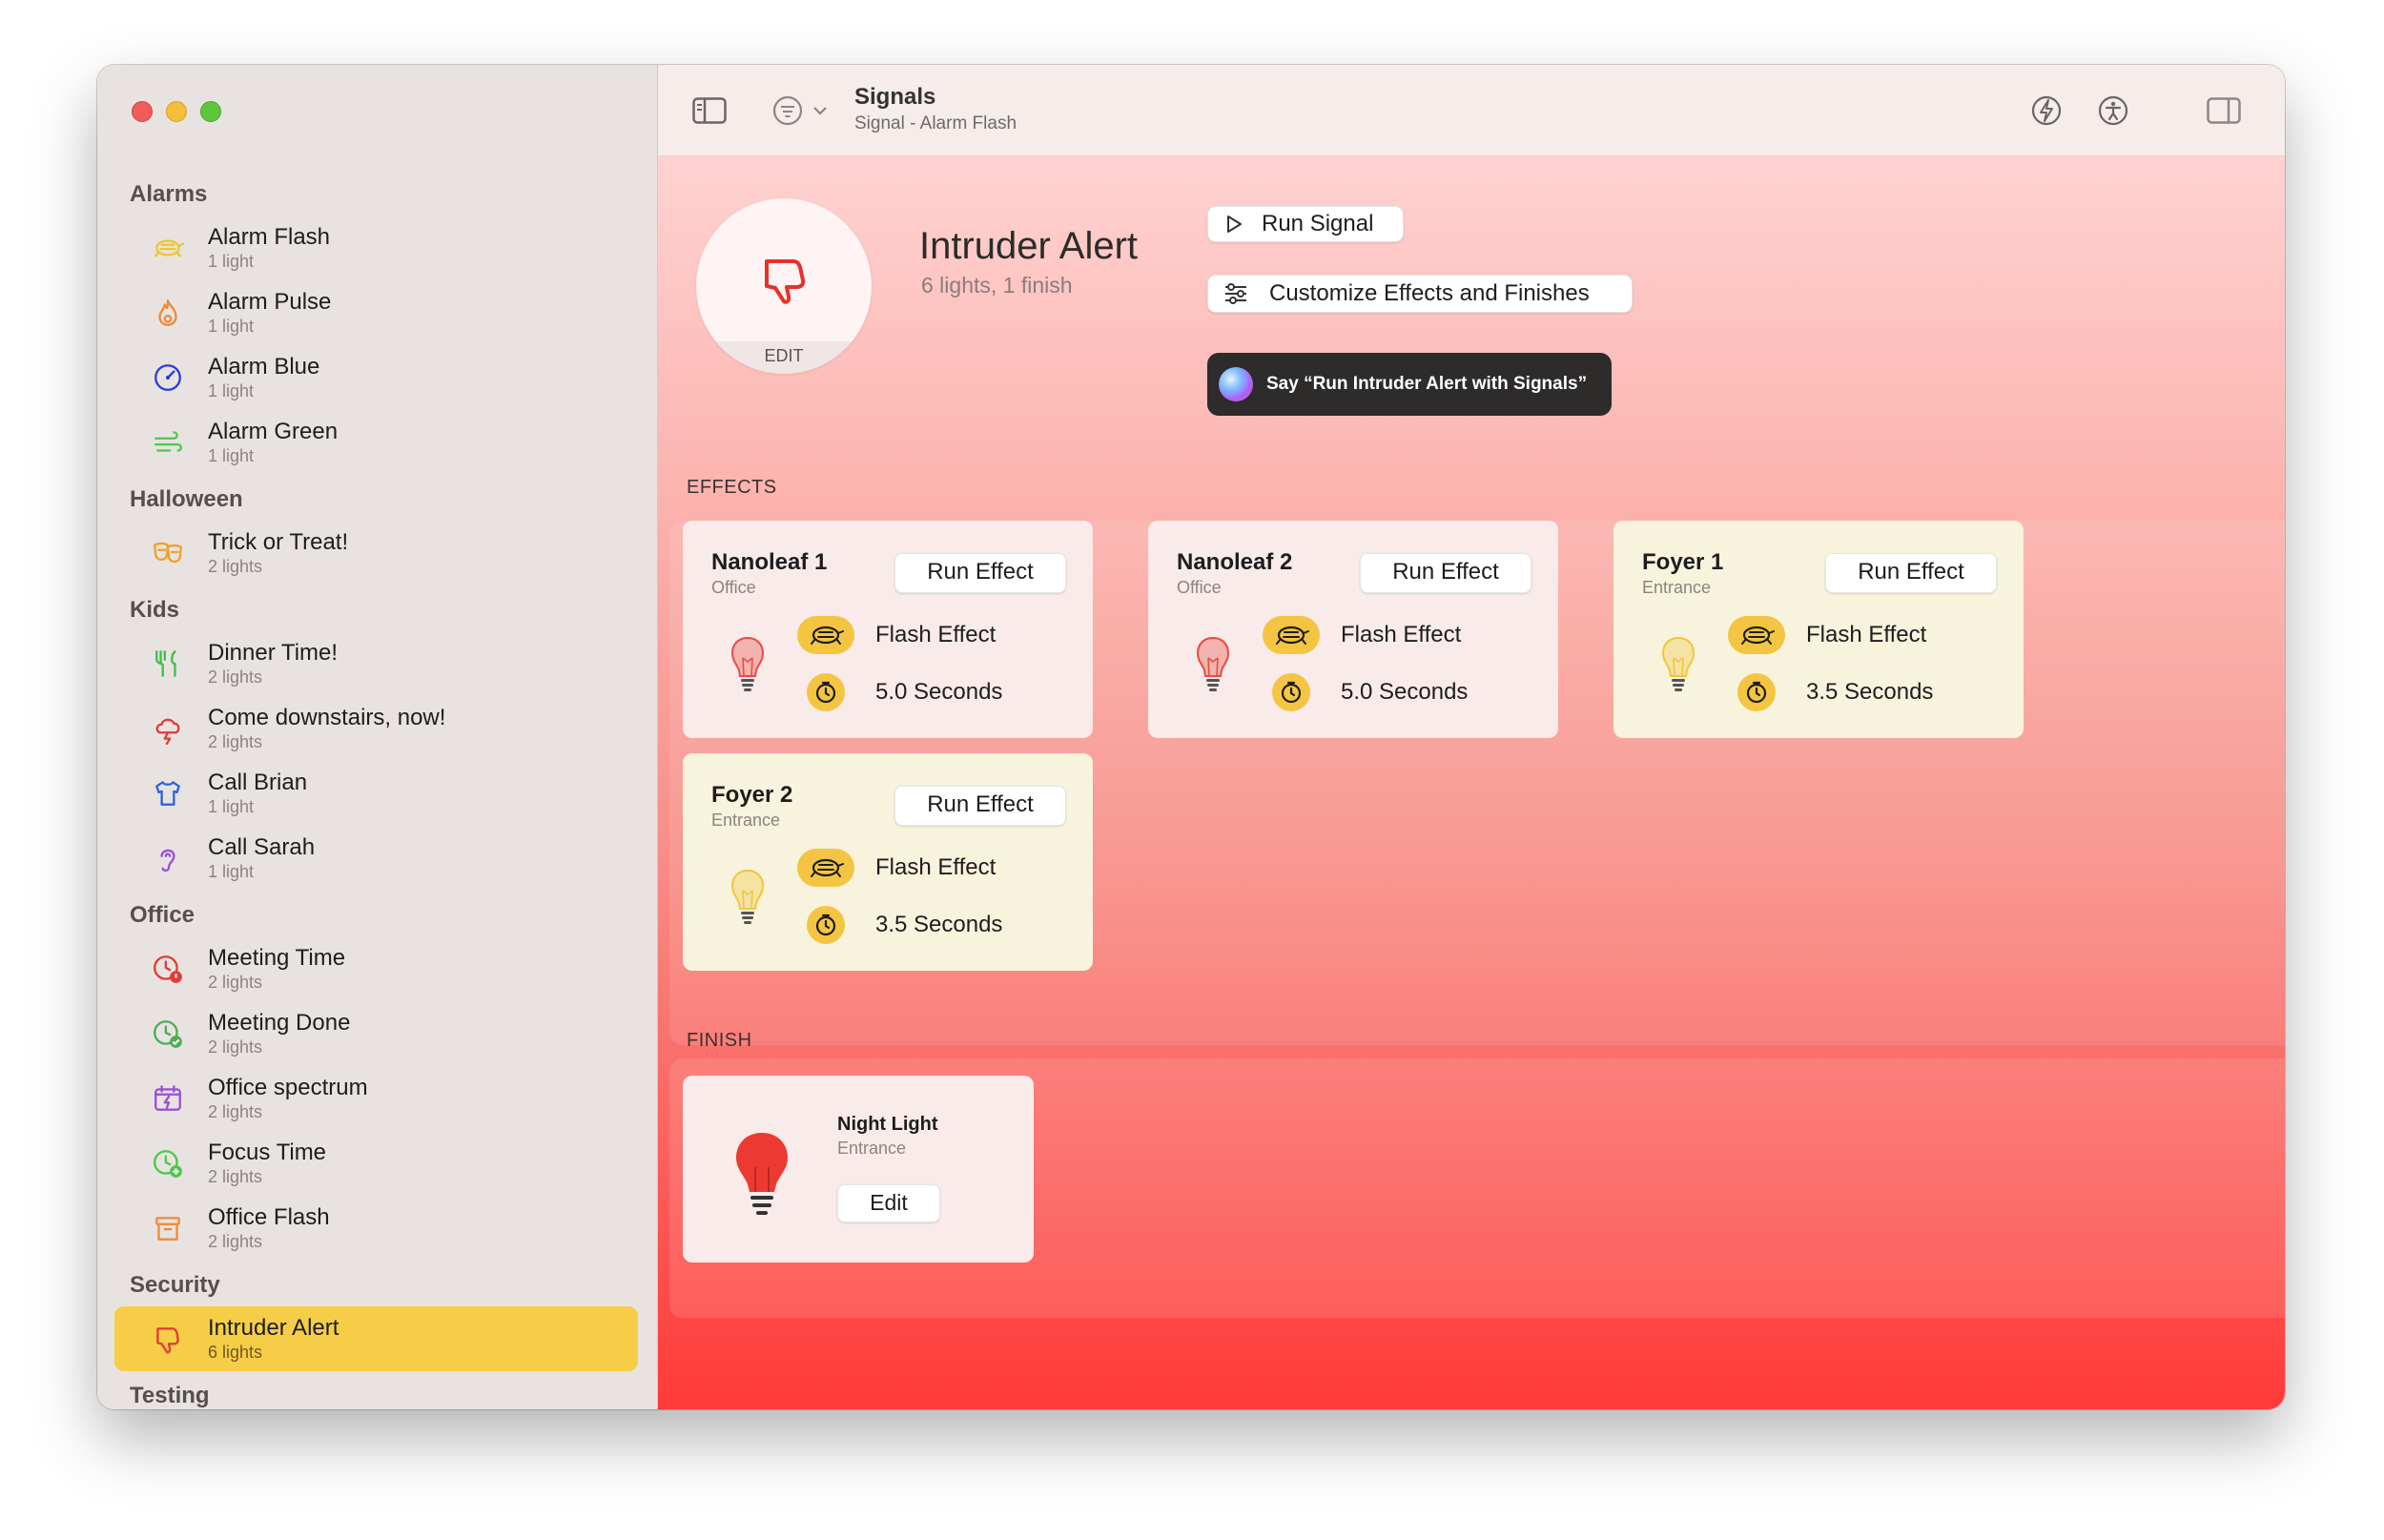  What do you see at coordinates (162, 915) in the screenshot?
I see `sidebar-group-title: Office` at bounding box center [162, 915].